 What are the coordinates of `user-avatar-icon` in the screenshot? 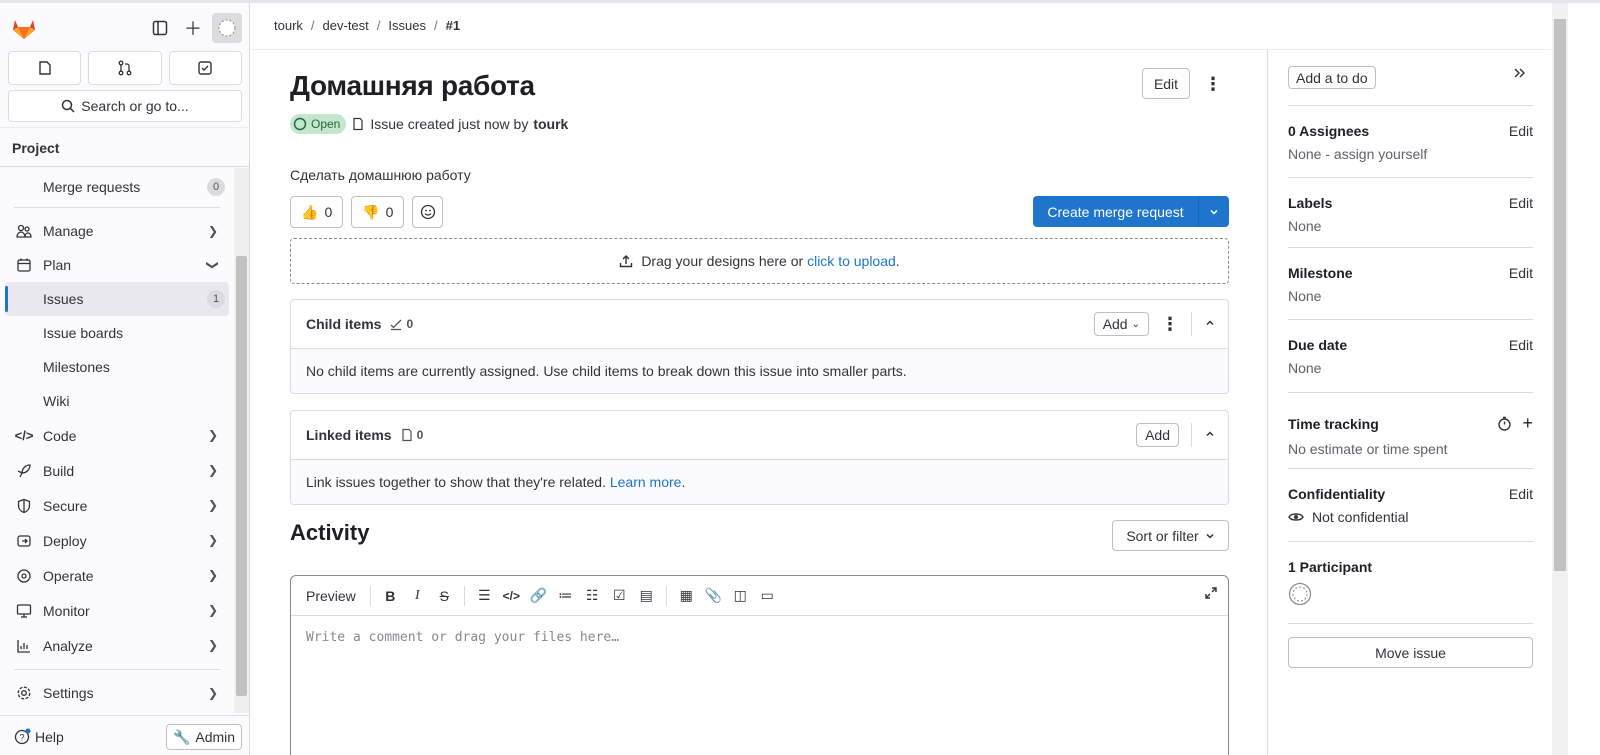 It's located at (227, 28).